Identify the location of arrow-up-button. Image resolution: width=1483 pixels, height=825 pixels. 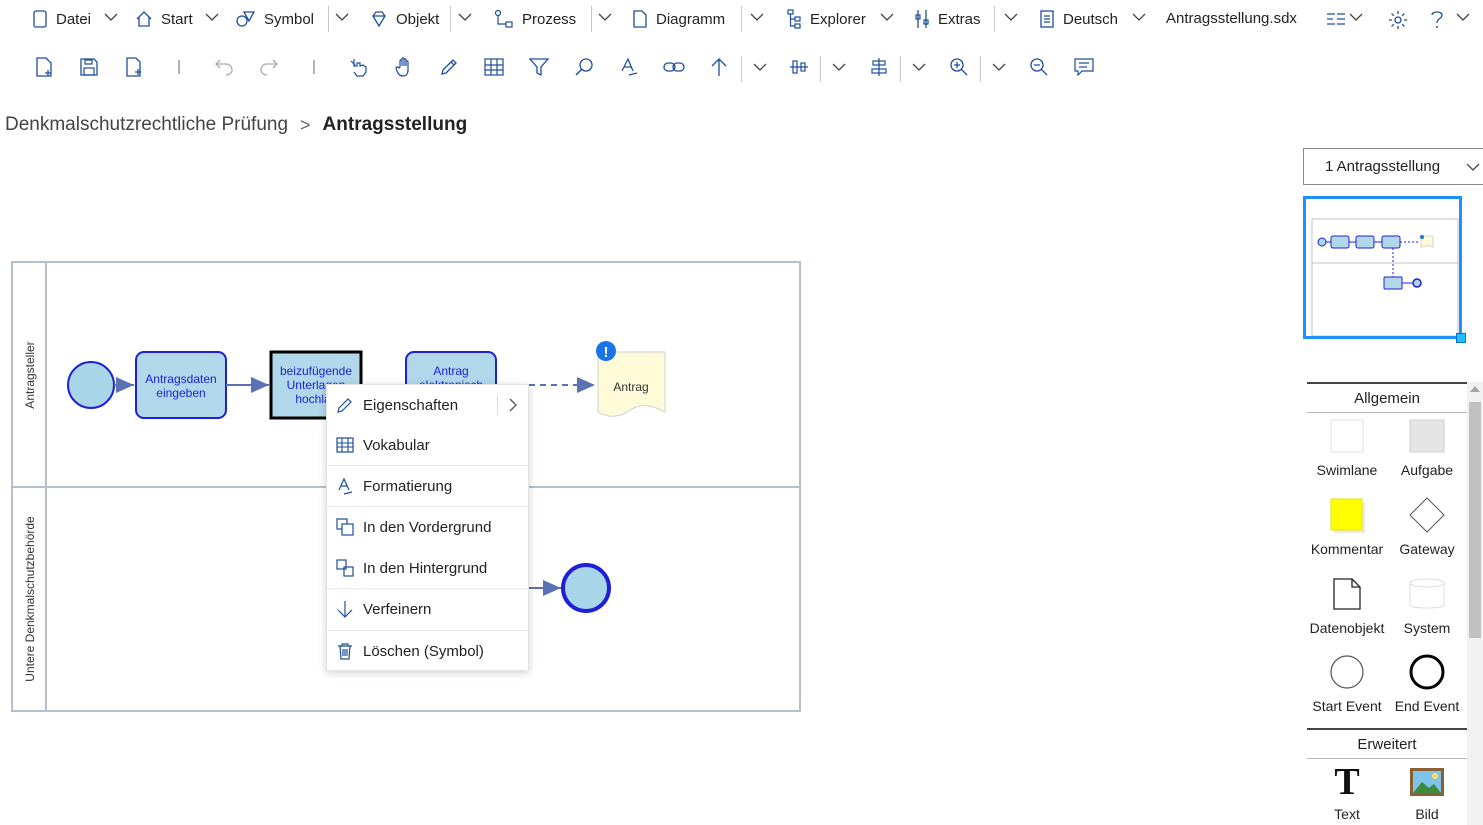
(719, 67).